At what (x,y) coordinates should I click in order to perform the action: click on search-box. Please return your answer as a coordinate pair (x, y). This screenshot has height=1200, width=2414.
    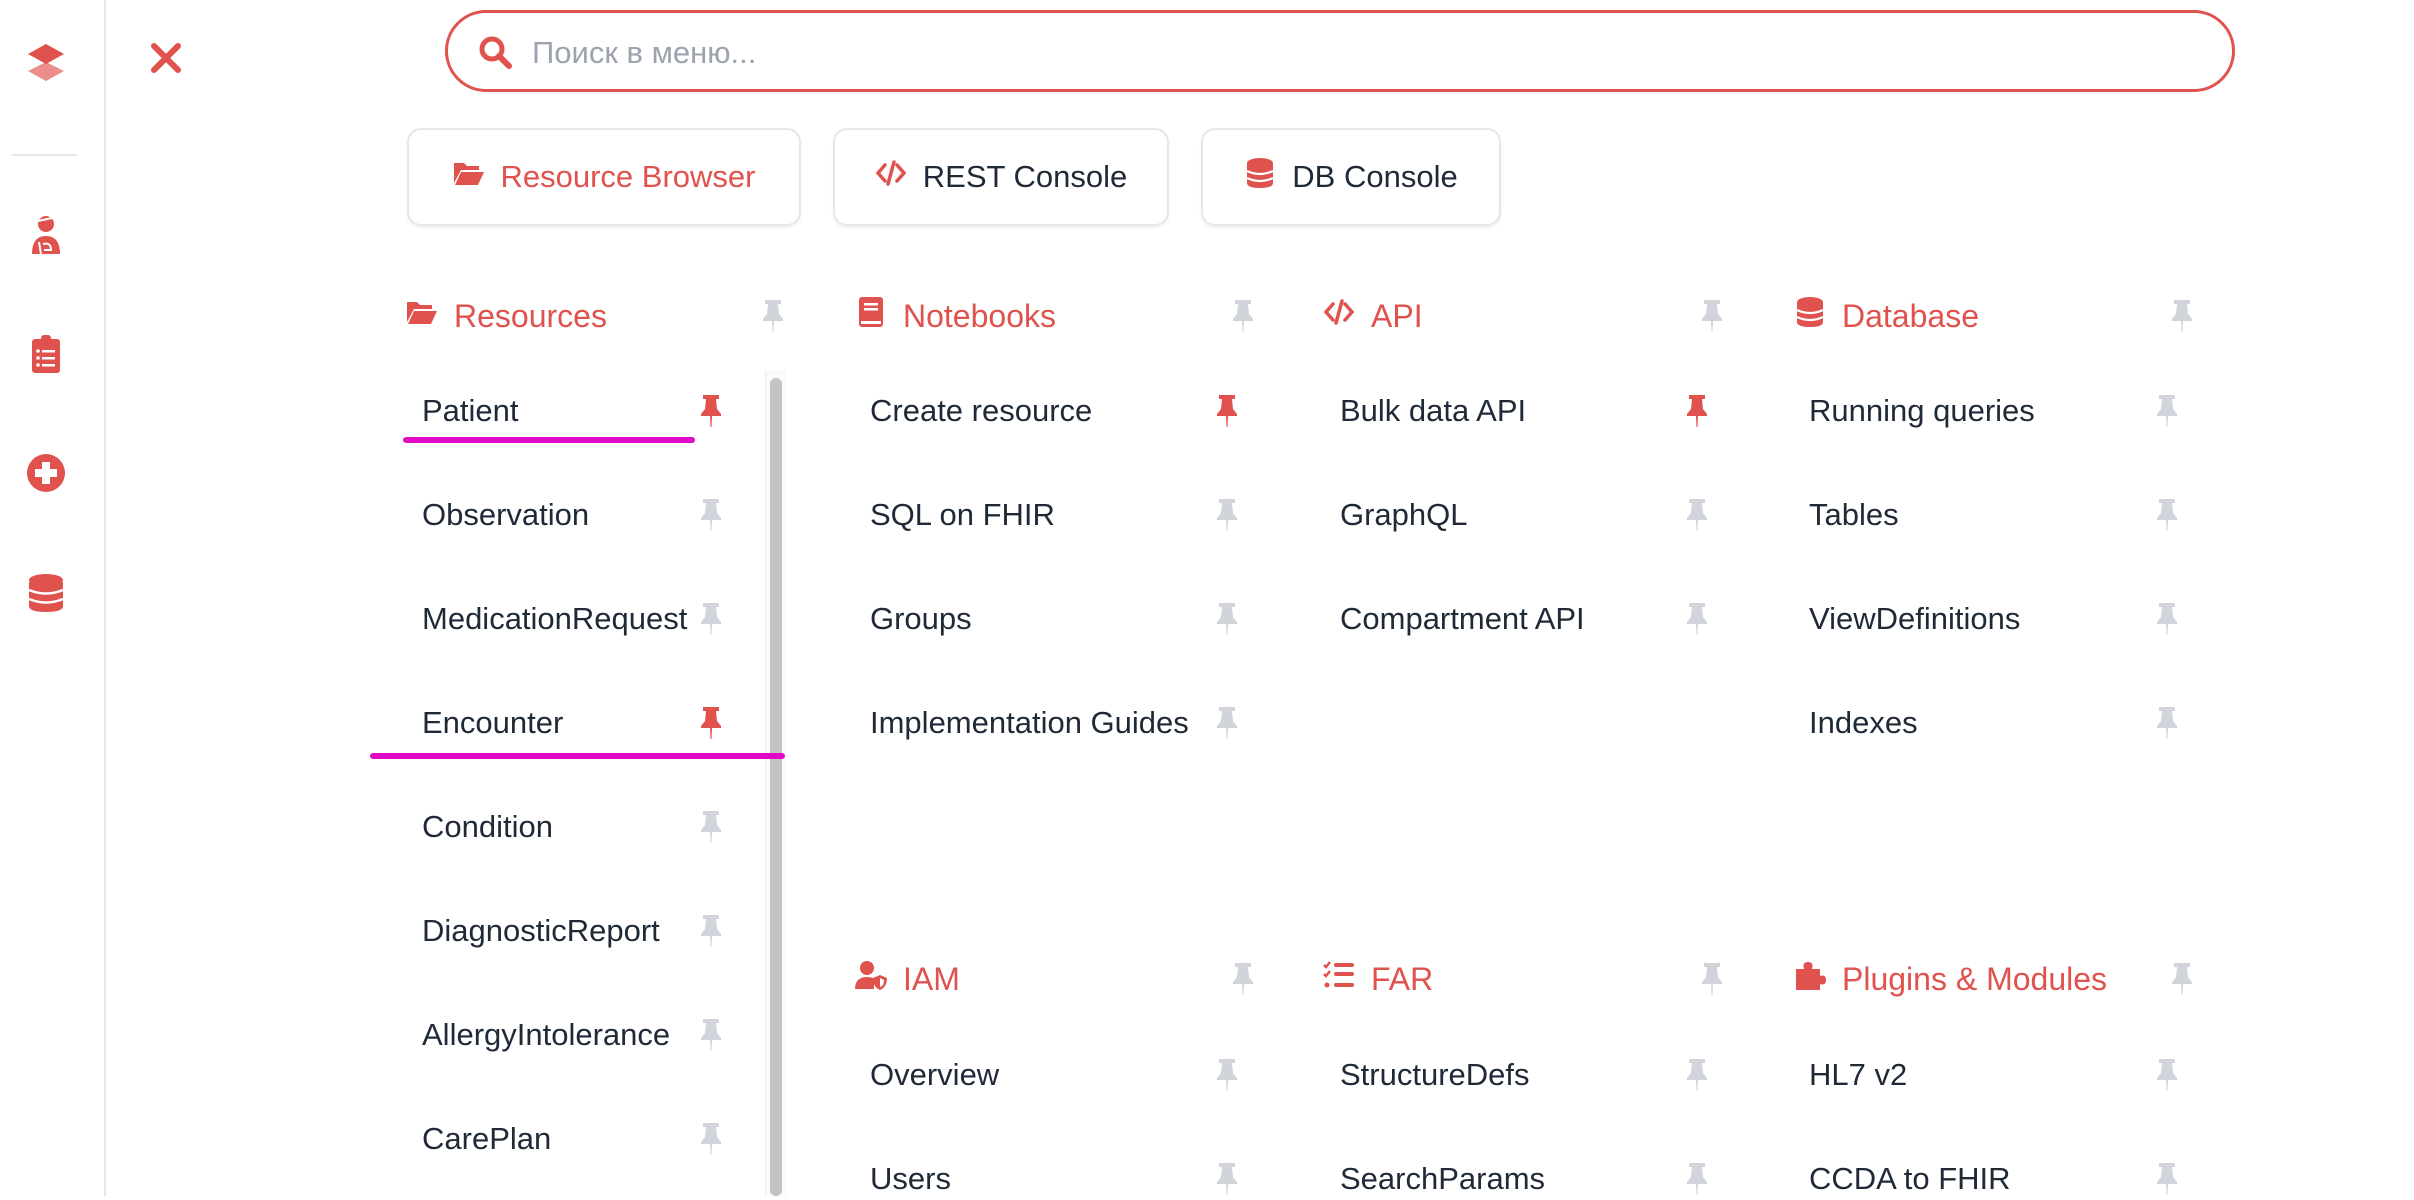
    Looking at the image, I should click on (1340, 51).